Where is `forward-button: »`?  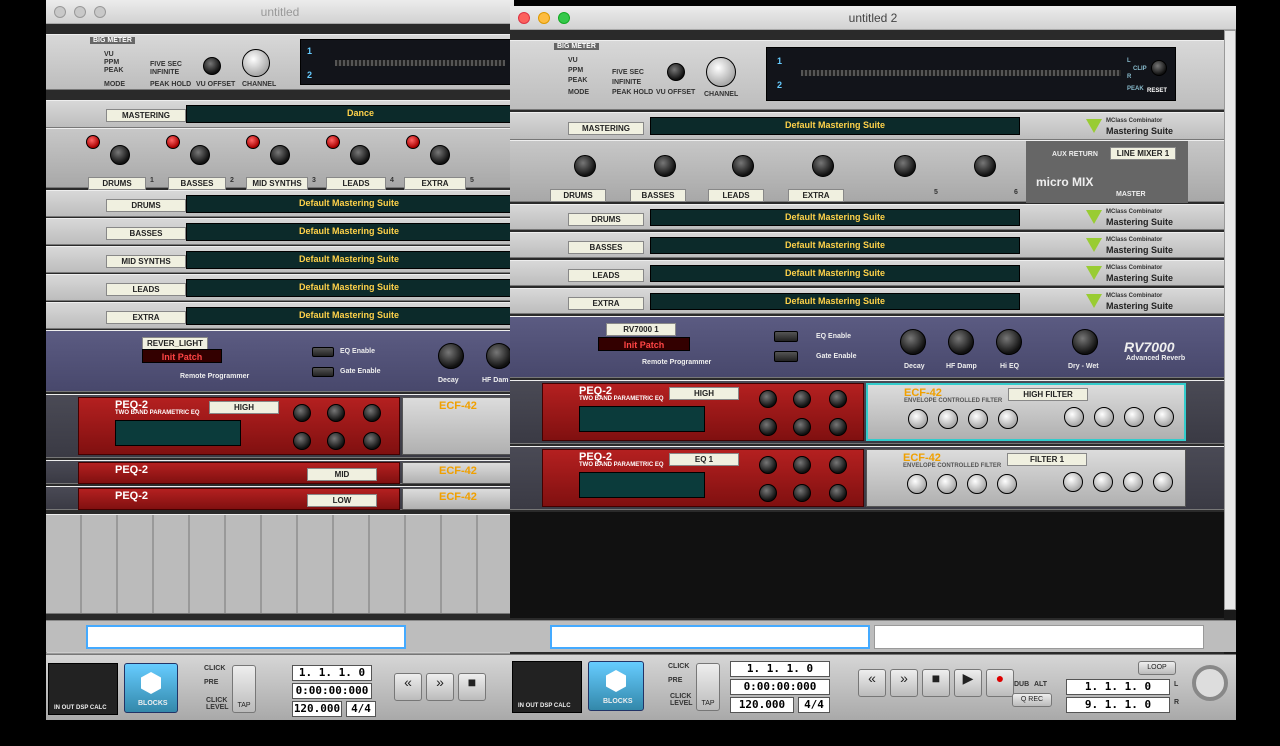 forward-button: » is located at coordinates (440, 687).